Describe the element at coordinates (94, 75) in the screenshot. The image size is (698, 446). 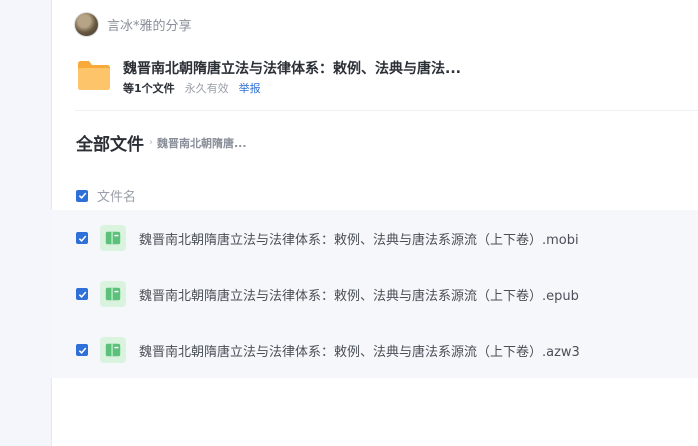
I see `folder-icon` at that location.